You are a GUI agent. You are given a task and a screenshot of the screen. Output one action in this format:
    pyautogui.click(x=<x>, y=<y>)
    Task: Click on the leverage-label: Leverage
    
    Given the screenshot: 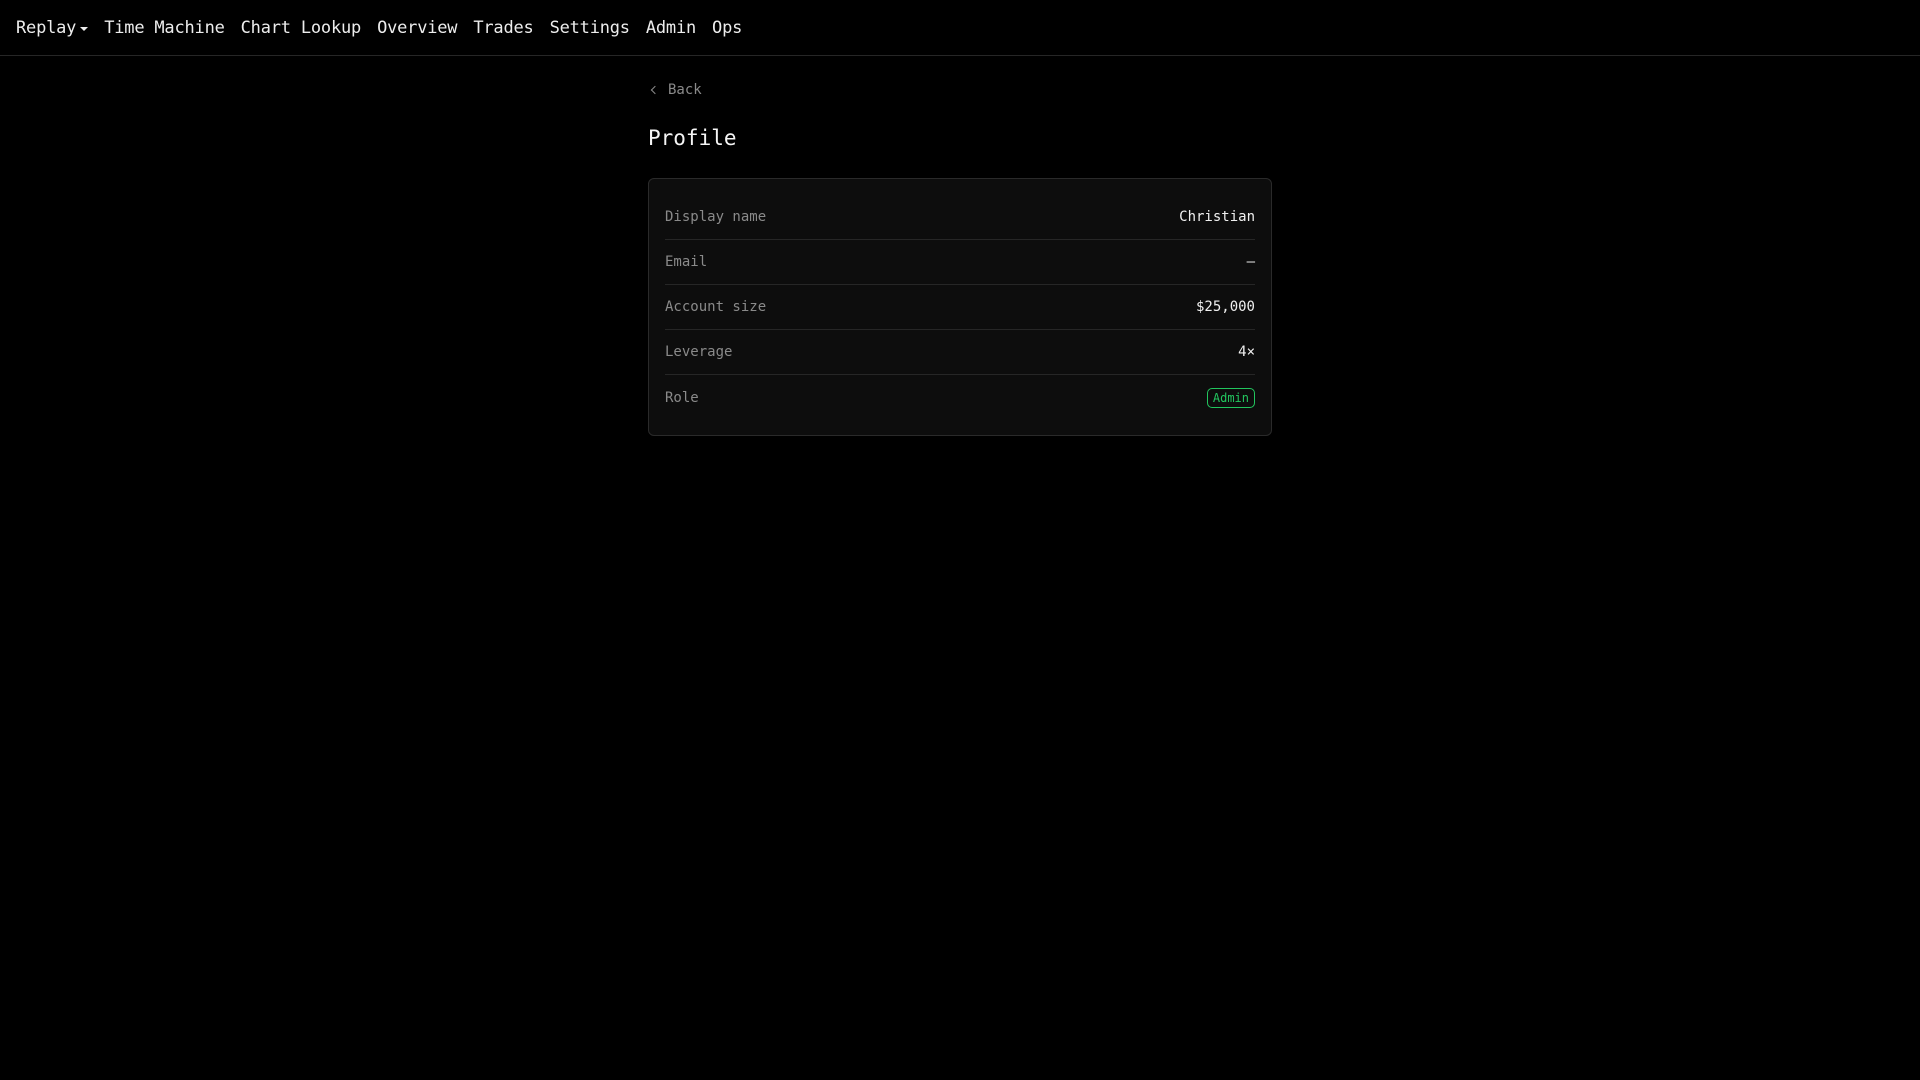 What is the action you would take?
    pyautogui.click(x=699, y=352)
    